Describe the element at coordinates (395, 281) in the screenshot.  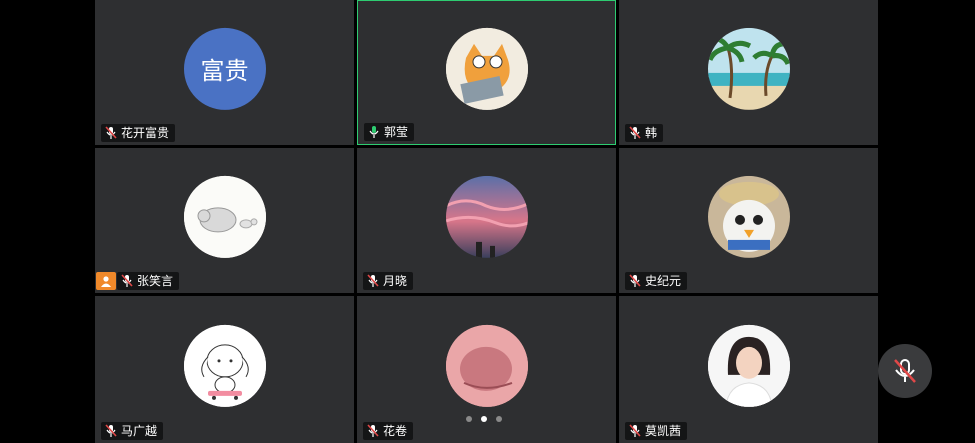
I see `participant-name: 月晓` at that location.